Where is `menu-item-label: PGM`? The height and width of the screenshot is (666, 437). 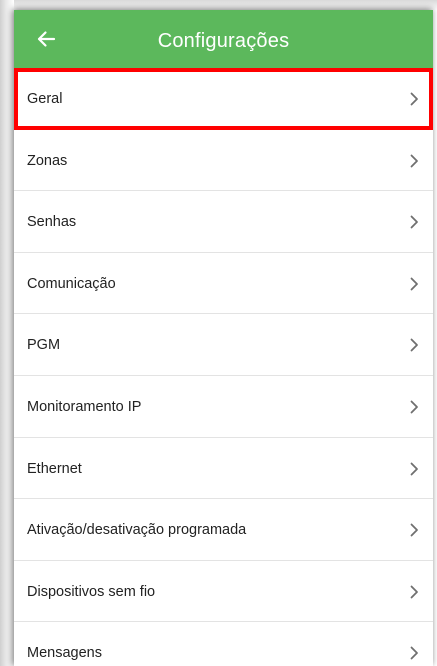 menu-item-label: PGM is located at coordinates (44, 345).